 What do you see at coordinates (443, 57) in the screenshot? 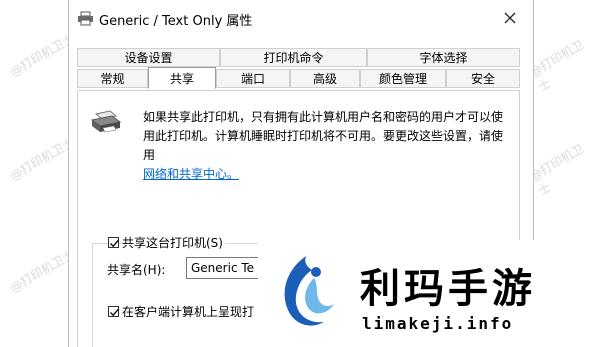
I see `tab-font-selection: 字体选择` at bounding box center [443, 57].